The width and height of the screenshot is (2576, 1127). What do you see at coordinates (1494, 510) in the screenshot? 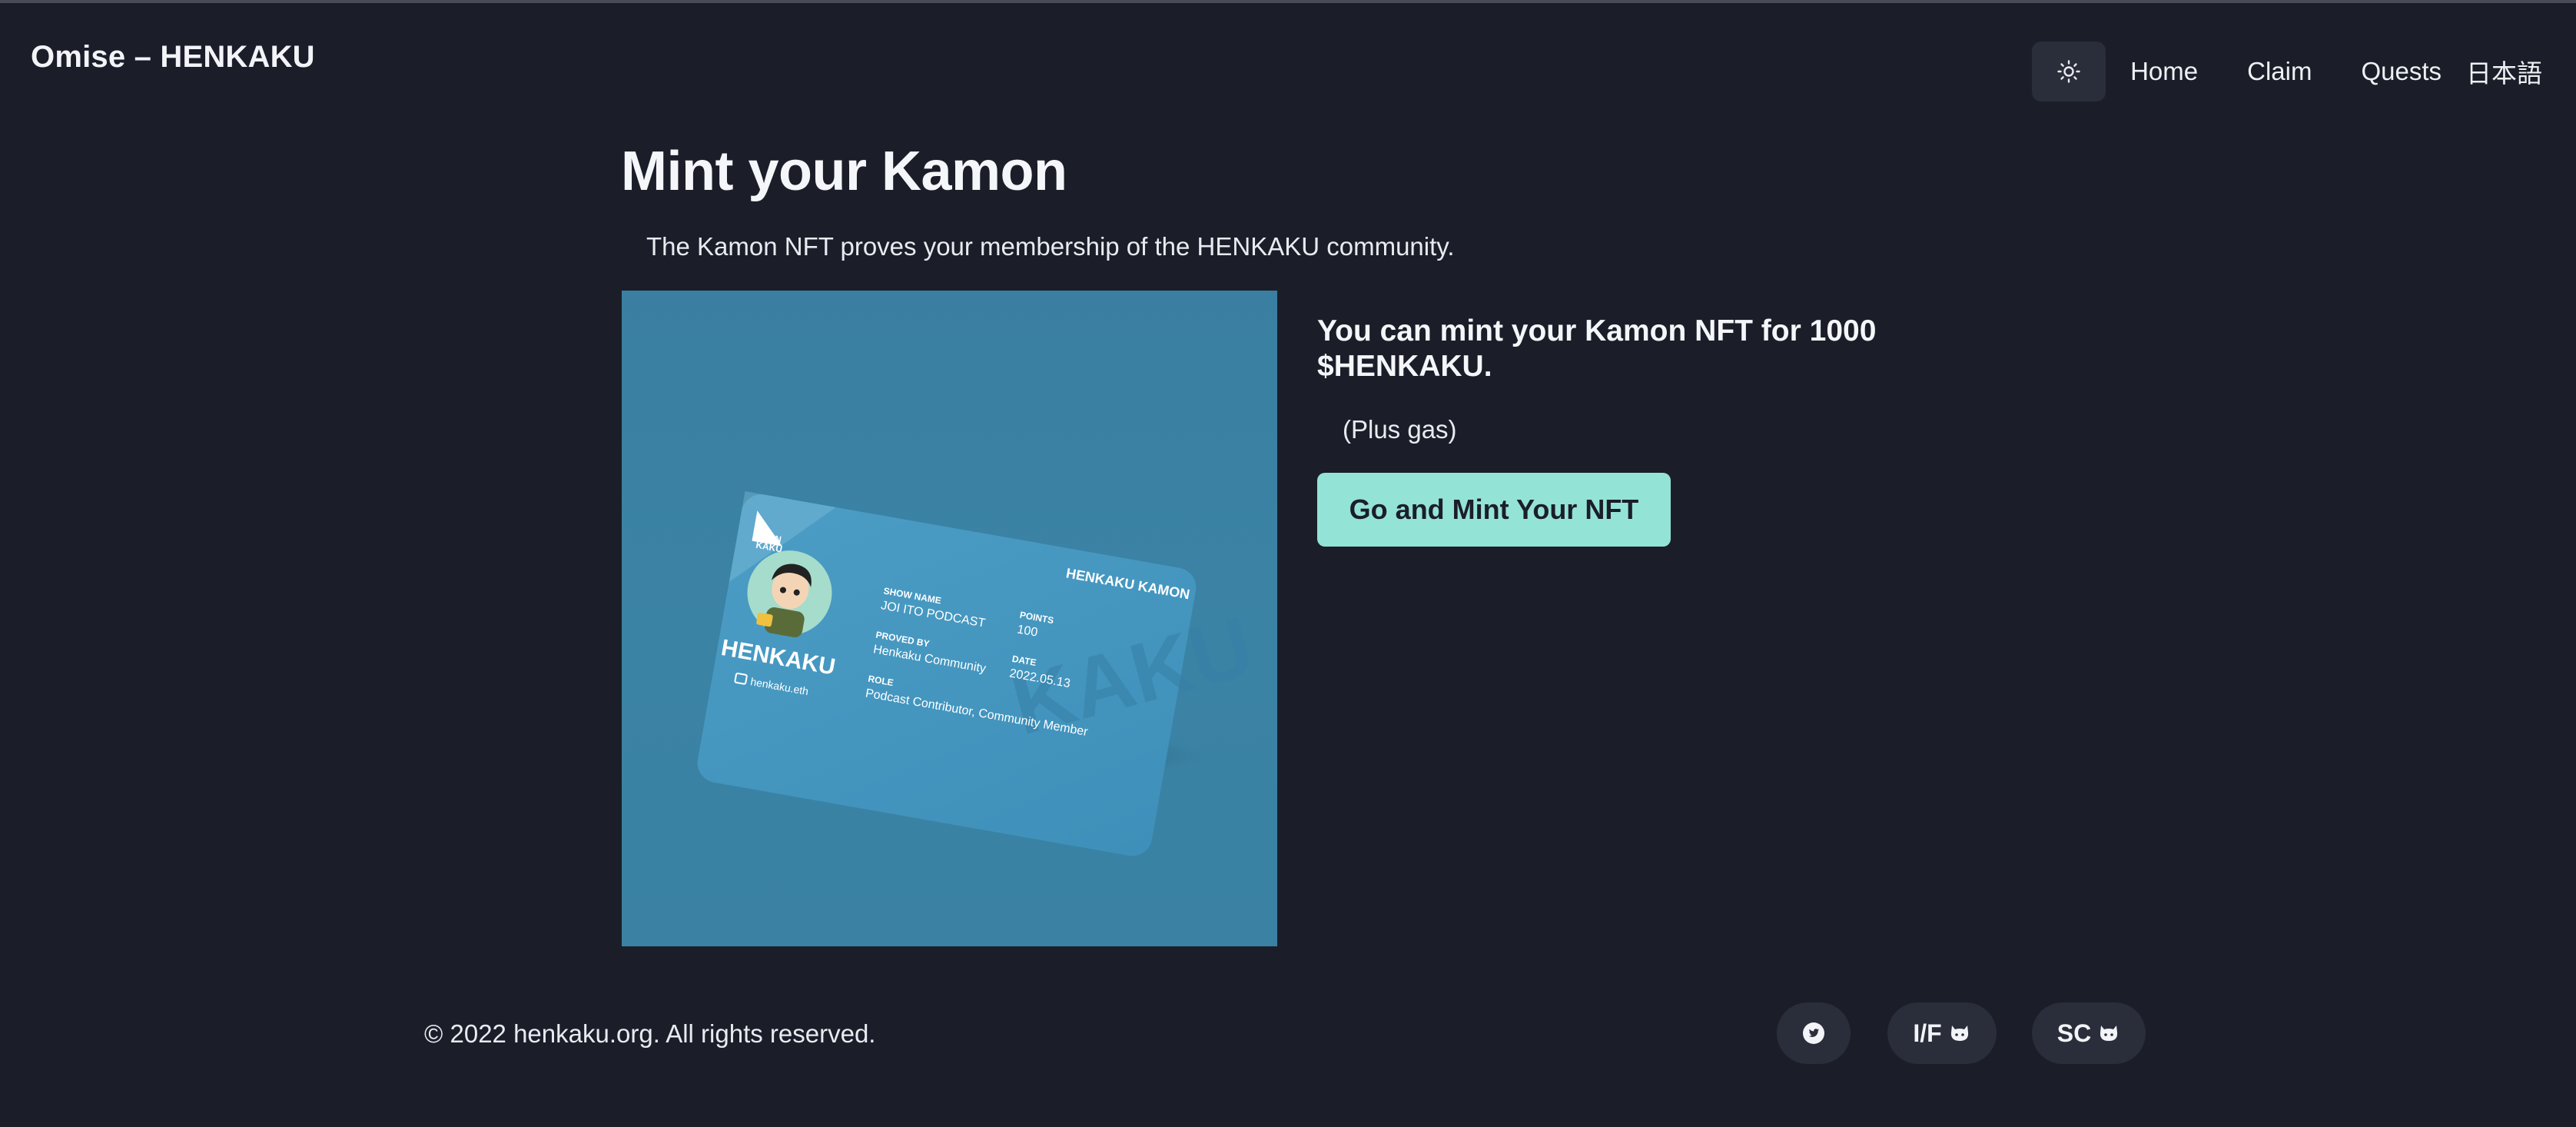
I see `go-mint-nft-button: Go and Mint Your NFT` at bounding box center [1494, 510].